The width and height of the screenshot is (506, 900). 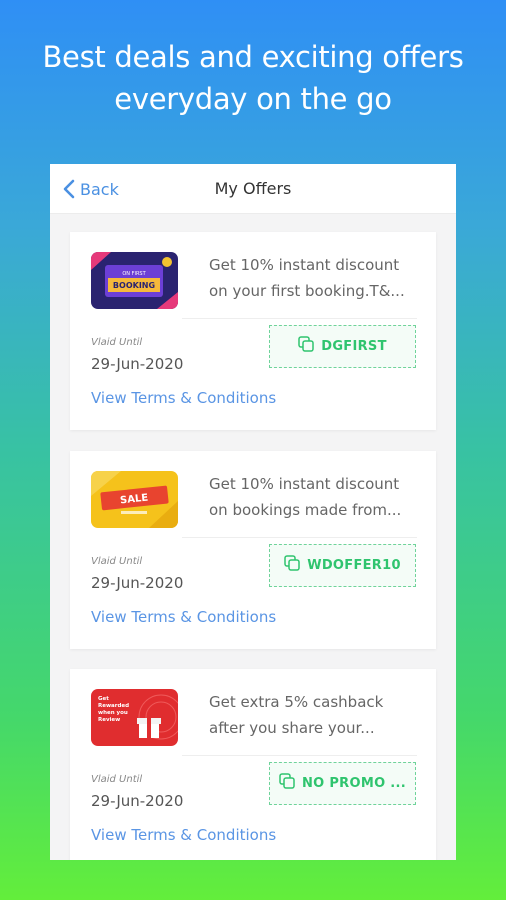 I want to click on copy-code-button: DGFIRST, so click(x=342, y=346).